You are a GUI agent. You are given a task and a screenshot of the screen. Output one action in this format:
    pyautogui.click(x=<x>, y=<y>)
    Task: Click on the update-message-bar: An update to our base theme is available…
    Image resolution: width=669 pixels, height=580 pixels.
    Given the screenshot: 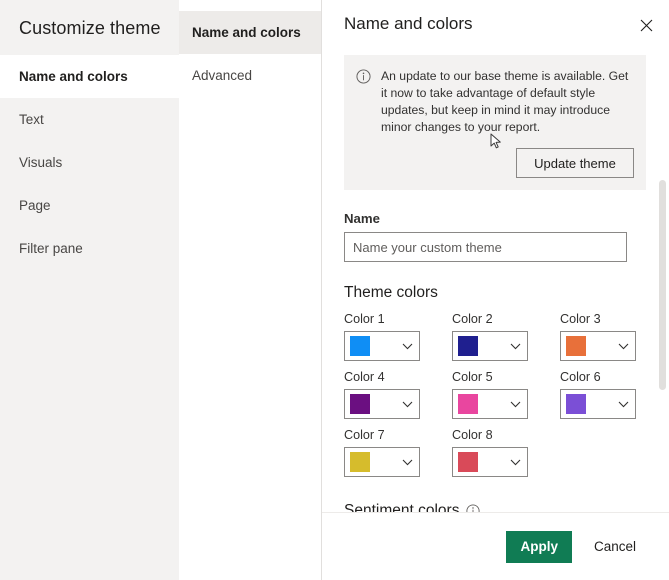 What is the action you would take?
    pyautogui.click(x=495, y=122)
    